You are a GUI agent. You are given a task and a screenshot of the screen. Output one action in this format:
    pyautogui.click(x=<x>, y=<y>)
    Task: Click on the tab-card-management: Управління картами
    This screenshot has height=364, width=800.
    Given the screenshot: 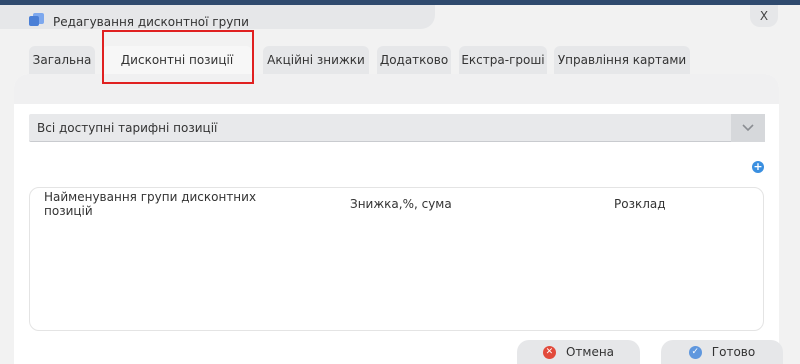 What is the action you would take?
    pyautogui.click(x=622, y=60)
    